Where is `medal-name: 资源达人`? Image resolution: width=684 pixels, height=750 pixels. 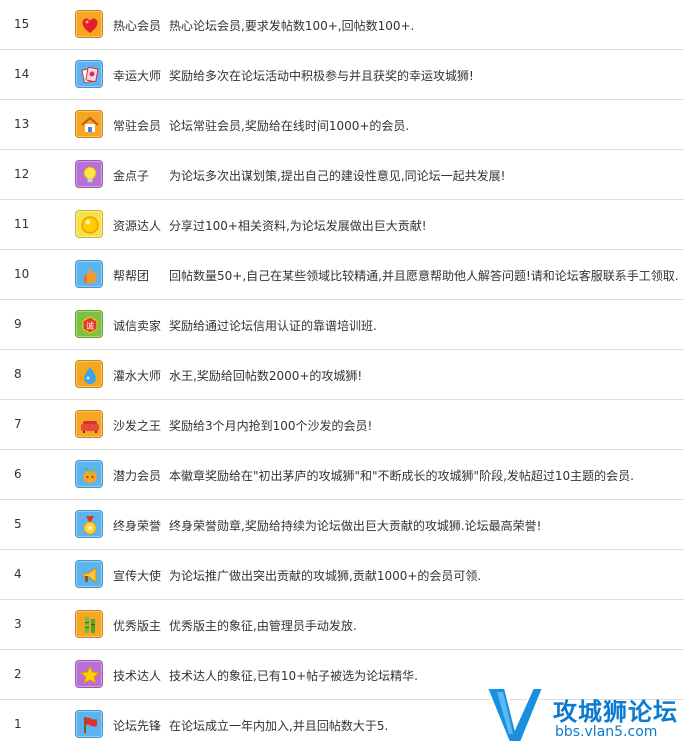
medal-name: 资源达人 is located at coordinates (137, 226).